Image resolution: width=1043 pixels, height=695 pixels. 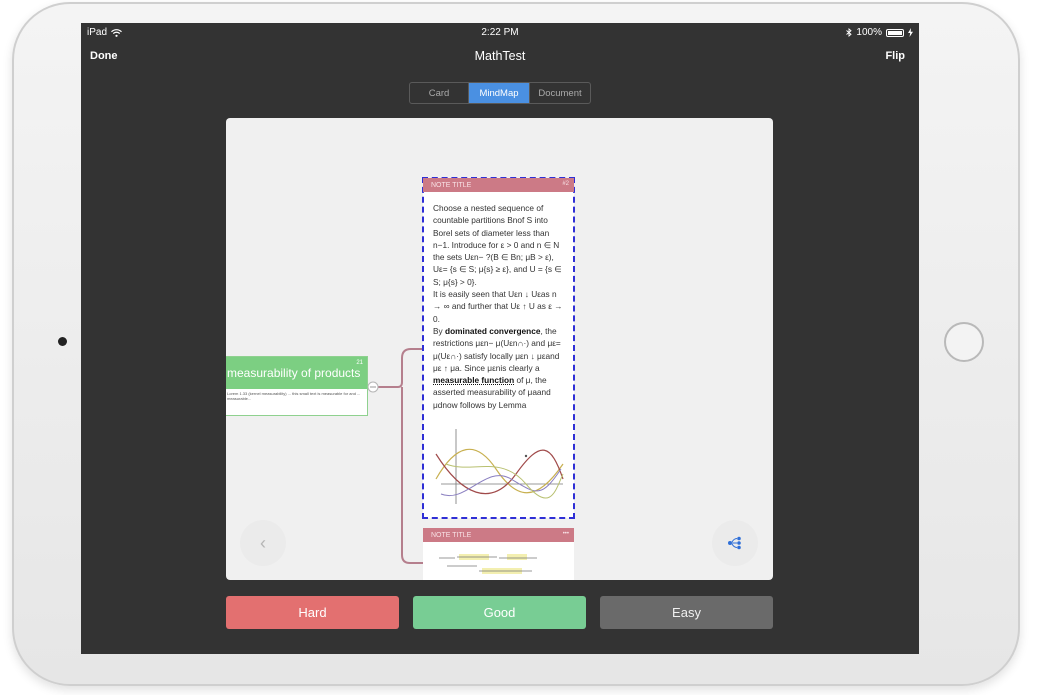 What do you see at coordinates (499, 466) in the screenshot?
I see `note-graph-image` at bounding box center [499, 466].